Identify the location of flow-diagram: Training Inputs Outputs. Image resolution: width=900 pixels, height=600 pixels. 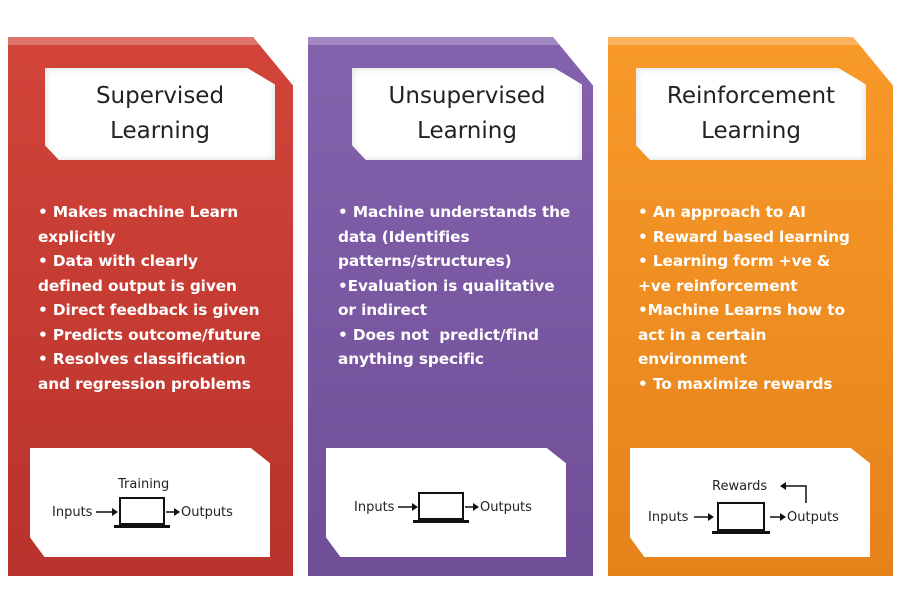
(150, 502).